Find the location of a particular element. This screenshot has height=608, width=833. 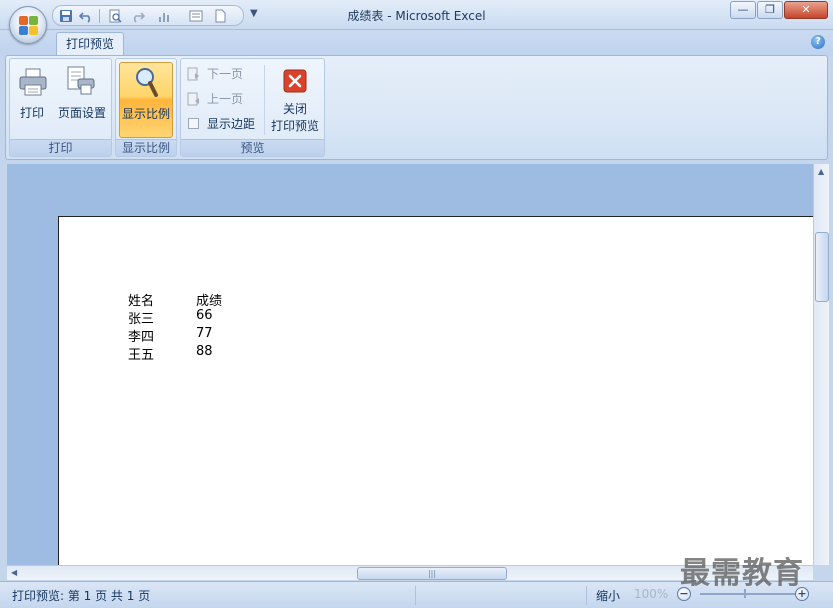

group-preview: 下一页 上一页 显示边距 关闭 打印预览 预览 is located at coordinates (252, 107).